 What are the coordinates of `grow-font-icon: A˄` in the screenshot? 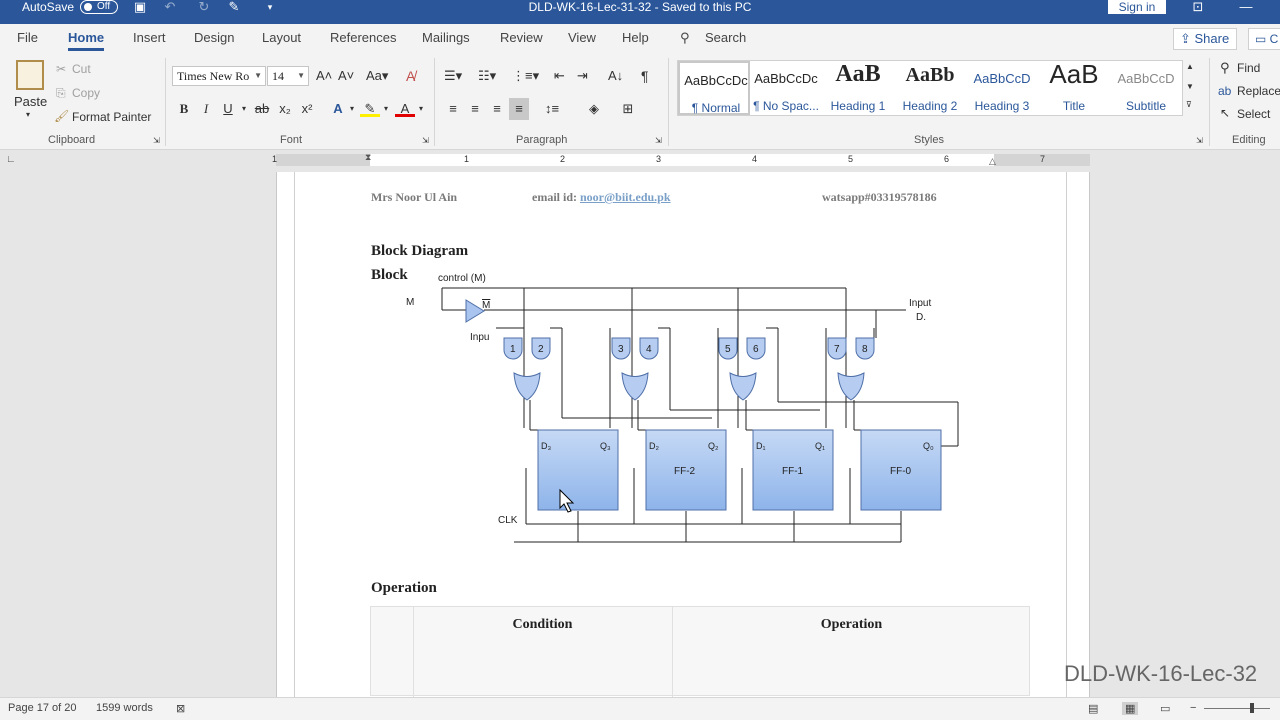 It's located at (324, 75).